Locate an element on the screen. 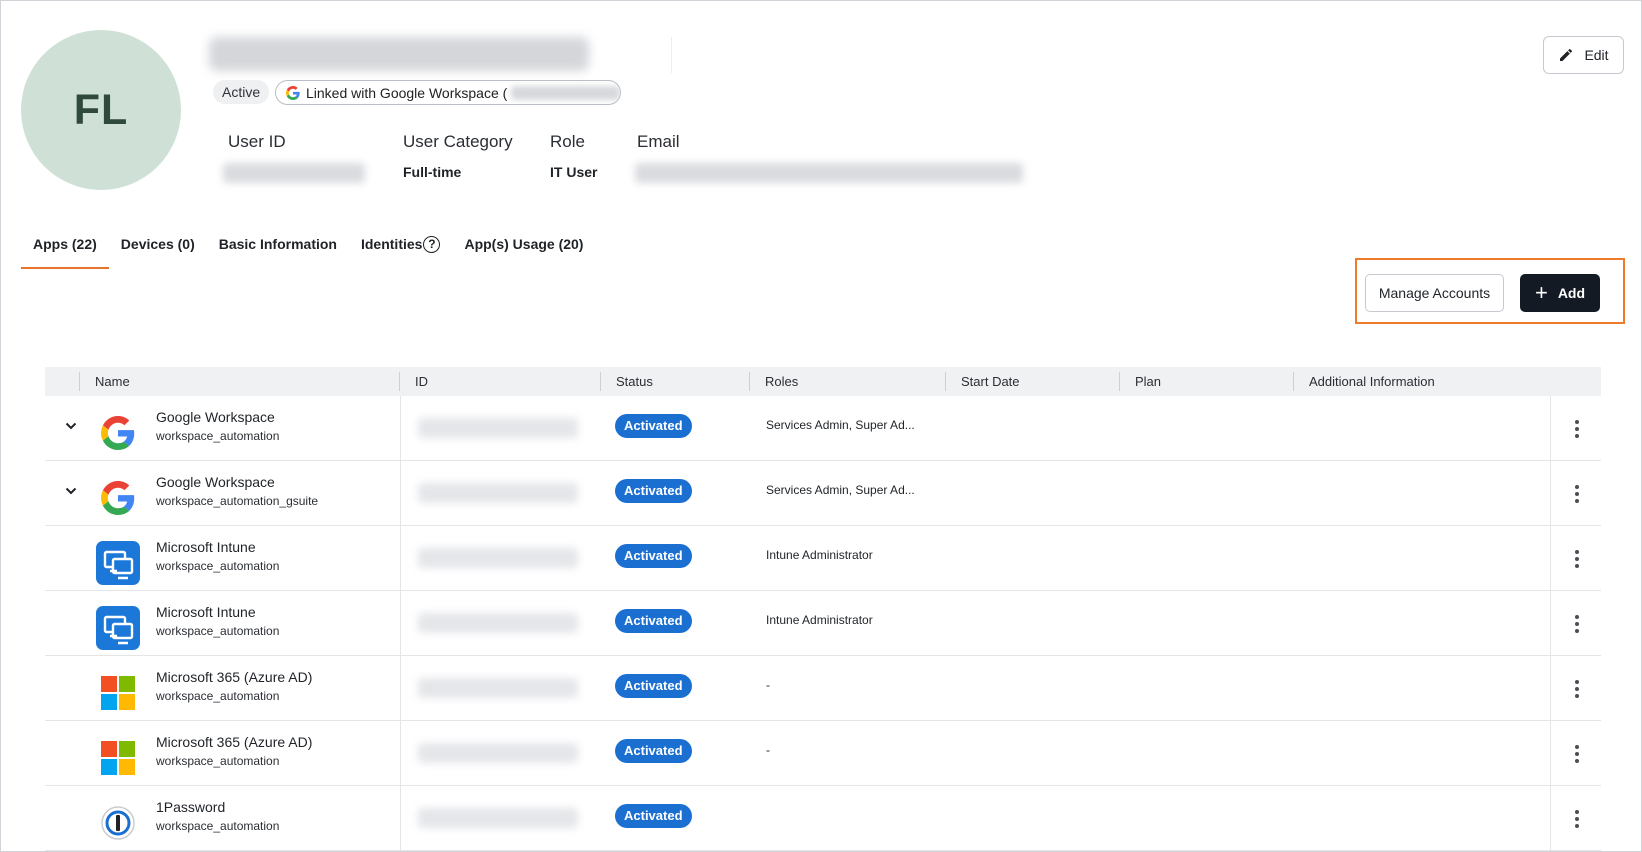  roles-cell: - is located at coordinates (768, 685).